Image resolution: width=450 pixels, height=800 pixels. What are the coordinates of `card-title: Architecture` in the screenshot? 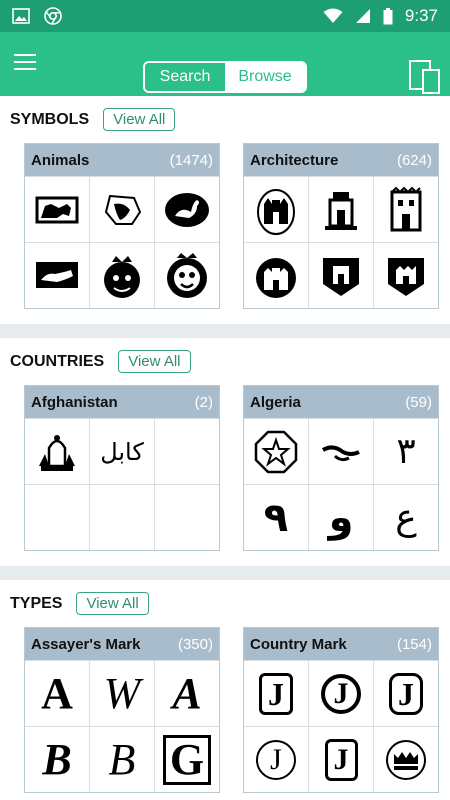 It's located at (294, 160).